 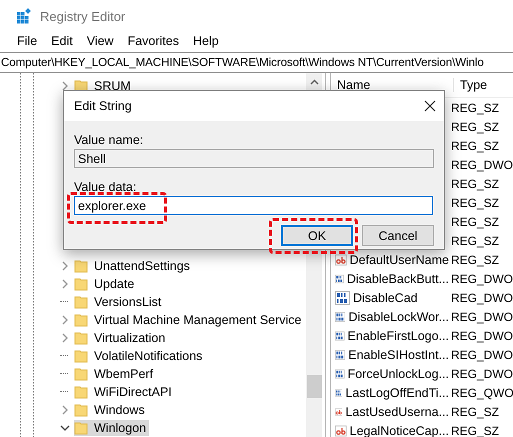 I want to click on menu-item: Help, so click(x=206, y=41).